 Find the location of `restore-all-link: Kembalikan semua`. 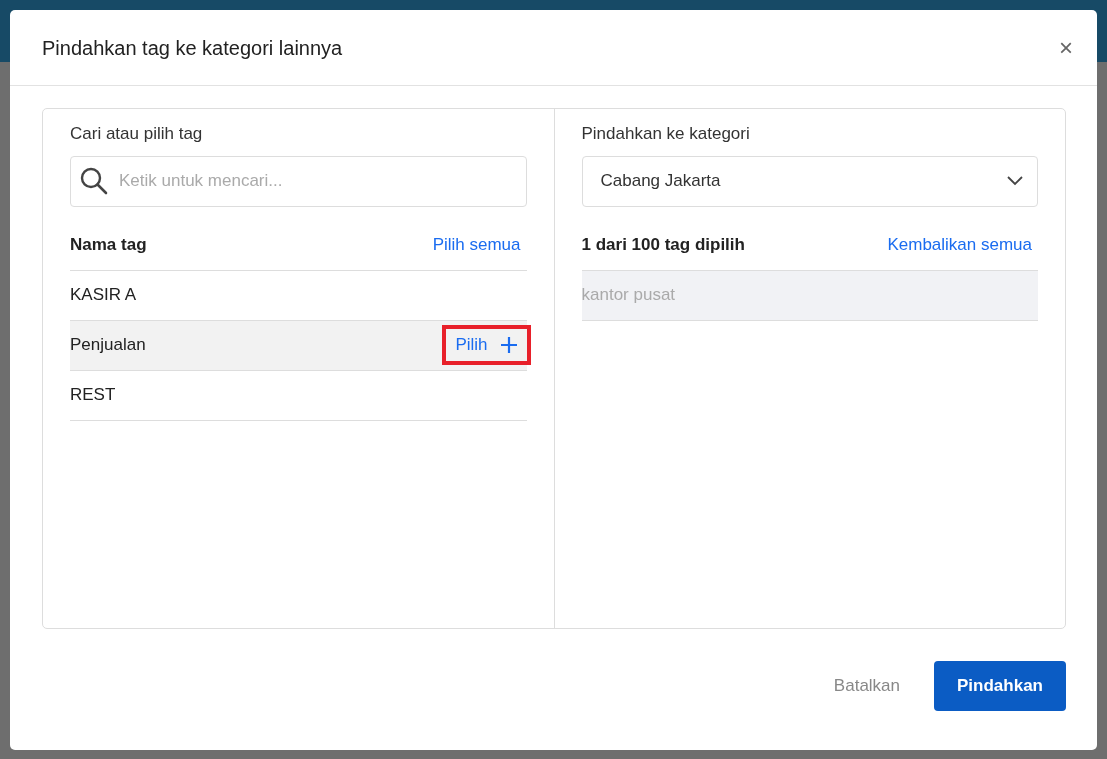

restore-all-link: Kembalikan semua is located at coordinates (962, 245).